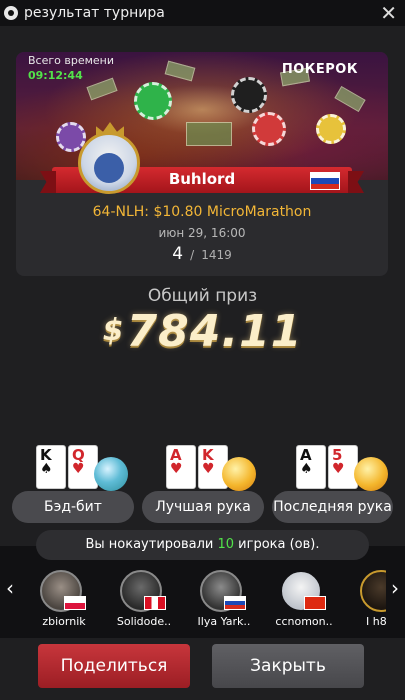 The image size is (405, 700). I want to click on total-entrants: 1419, so click(216, 255).